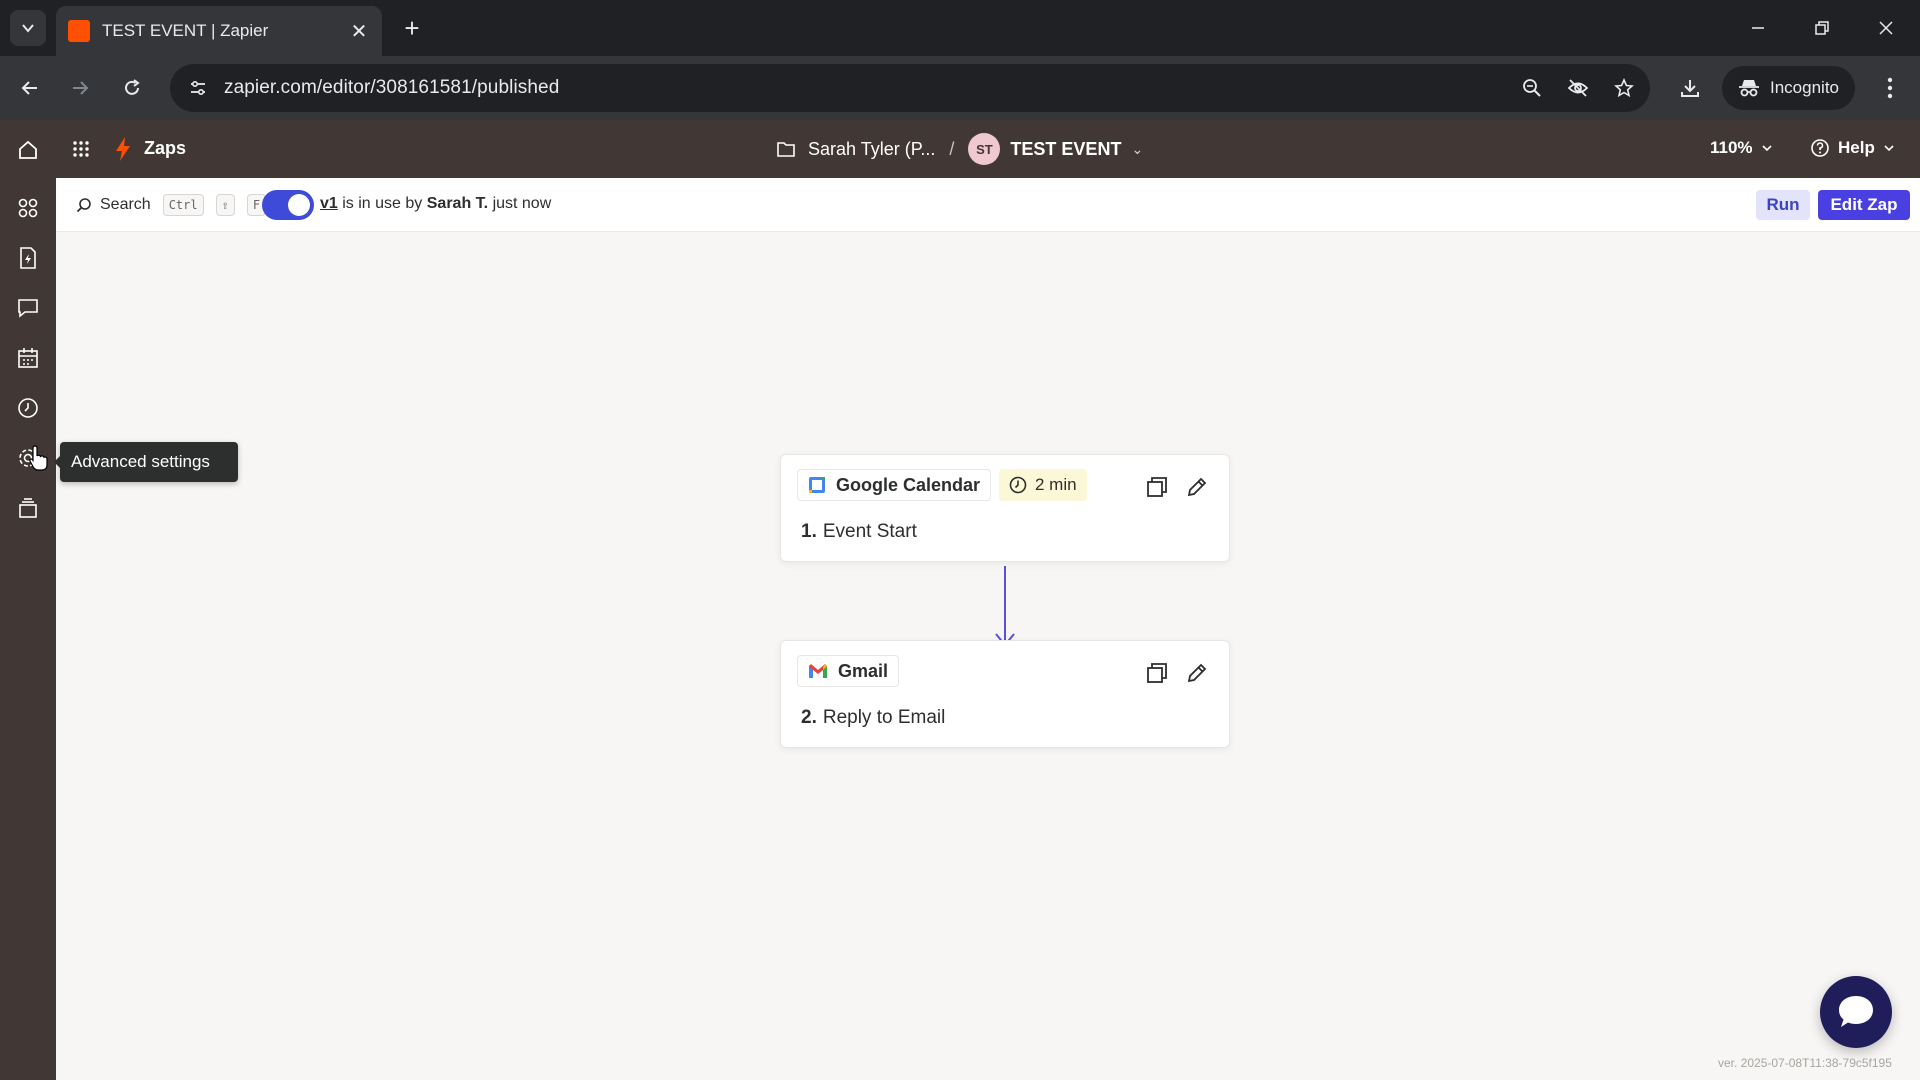 Image resolution: width=1920 pixels, height=1080 pixels. I want to click on close-window-icon, so click(1886, 28).